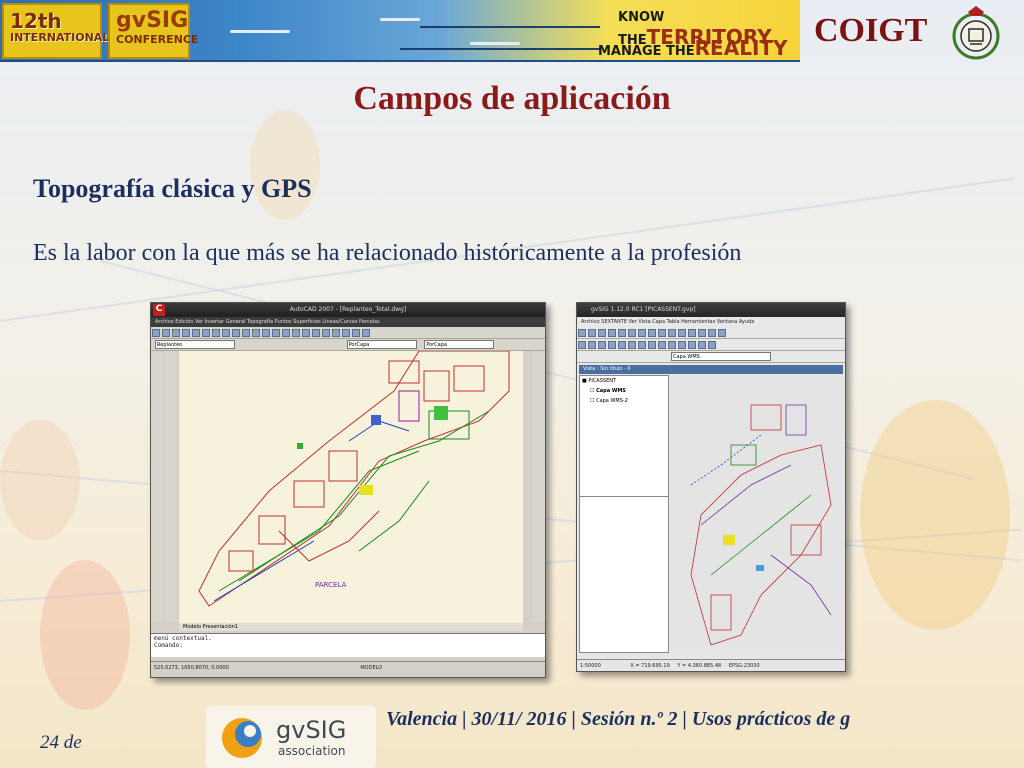  I want to click on logo-name: gvSIG, so click(311, 730).